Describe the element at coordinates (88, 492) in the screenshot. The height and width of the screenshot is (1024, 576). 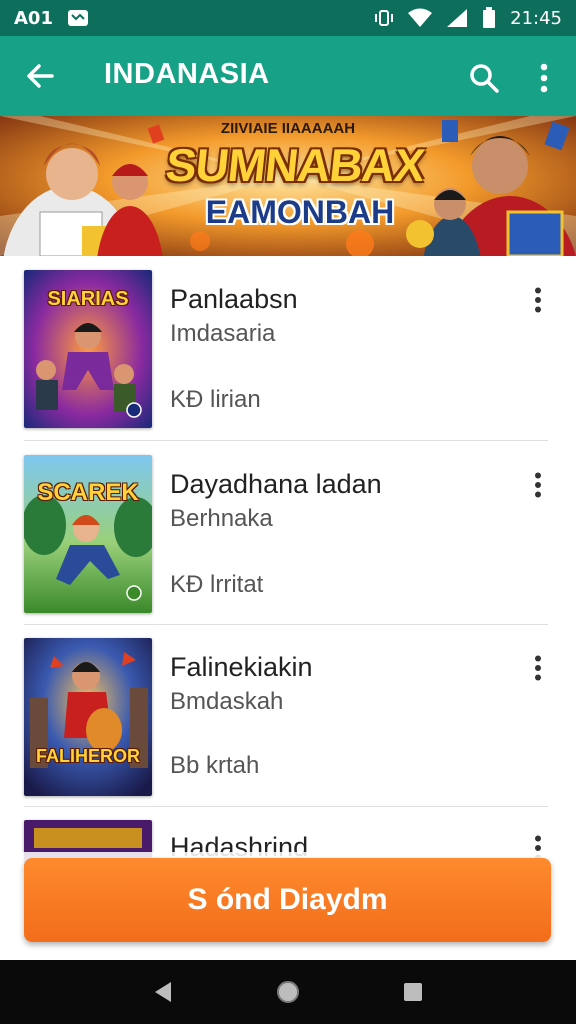
I see `thumbnail-title: SCAREK` at that location.